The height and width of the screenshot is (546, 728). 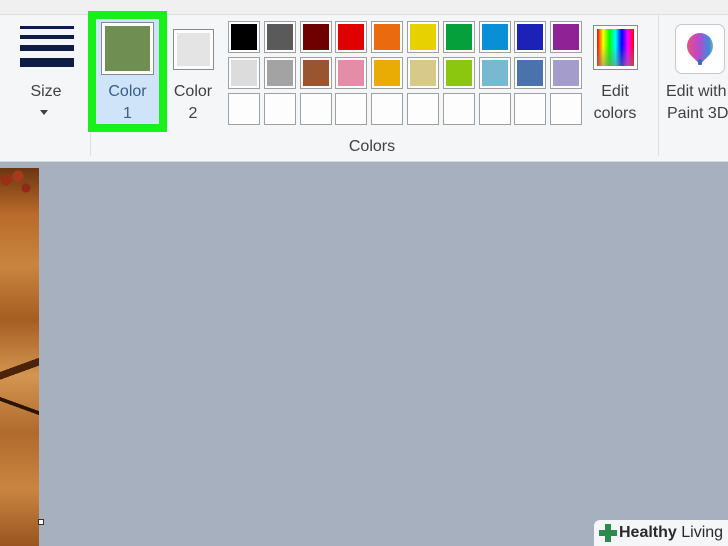 I want to click on edit-colors-label-line1: Edit, so click(x=615, y=91).